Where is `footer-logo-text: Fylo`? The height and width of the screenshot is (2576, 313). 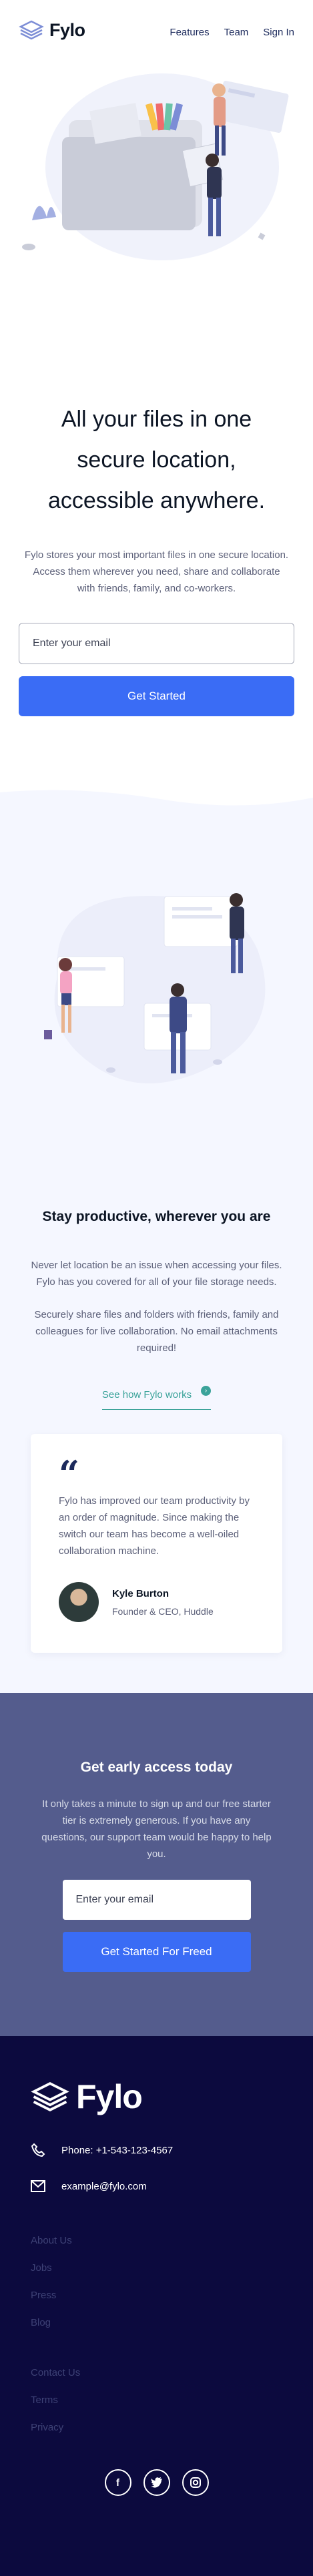
footer-logo-text: Fylo is located at coordinates (109, 2096).